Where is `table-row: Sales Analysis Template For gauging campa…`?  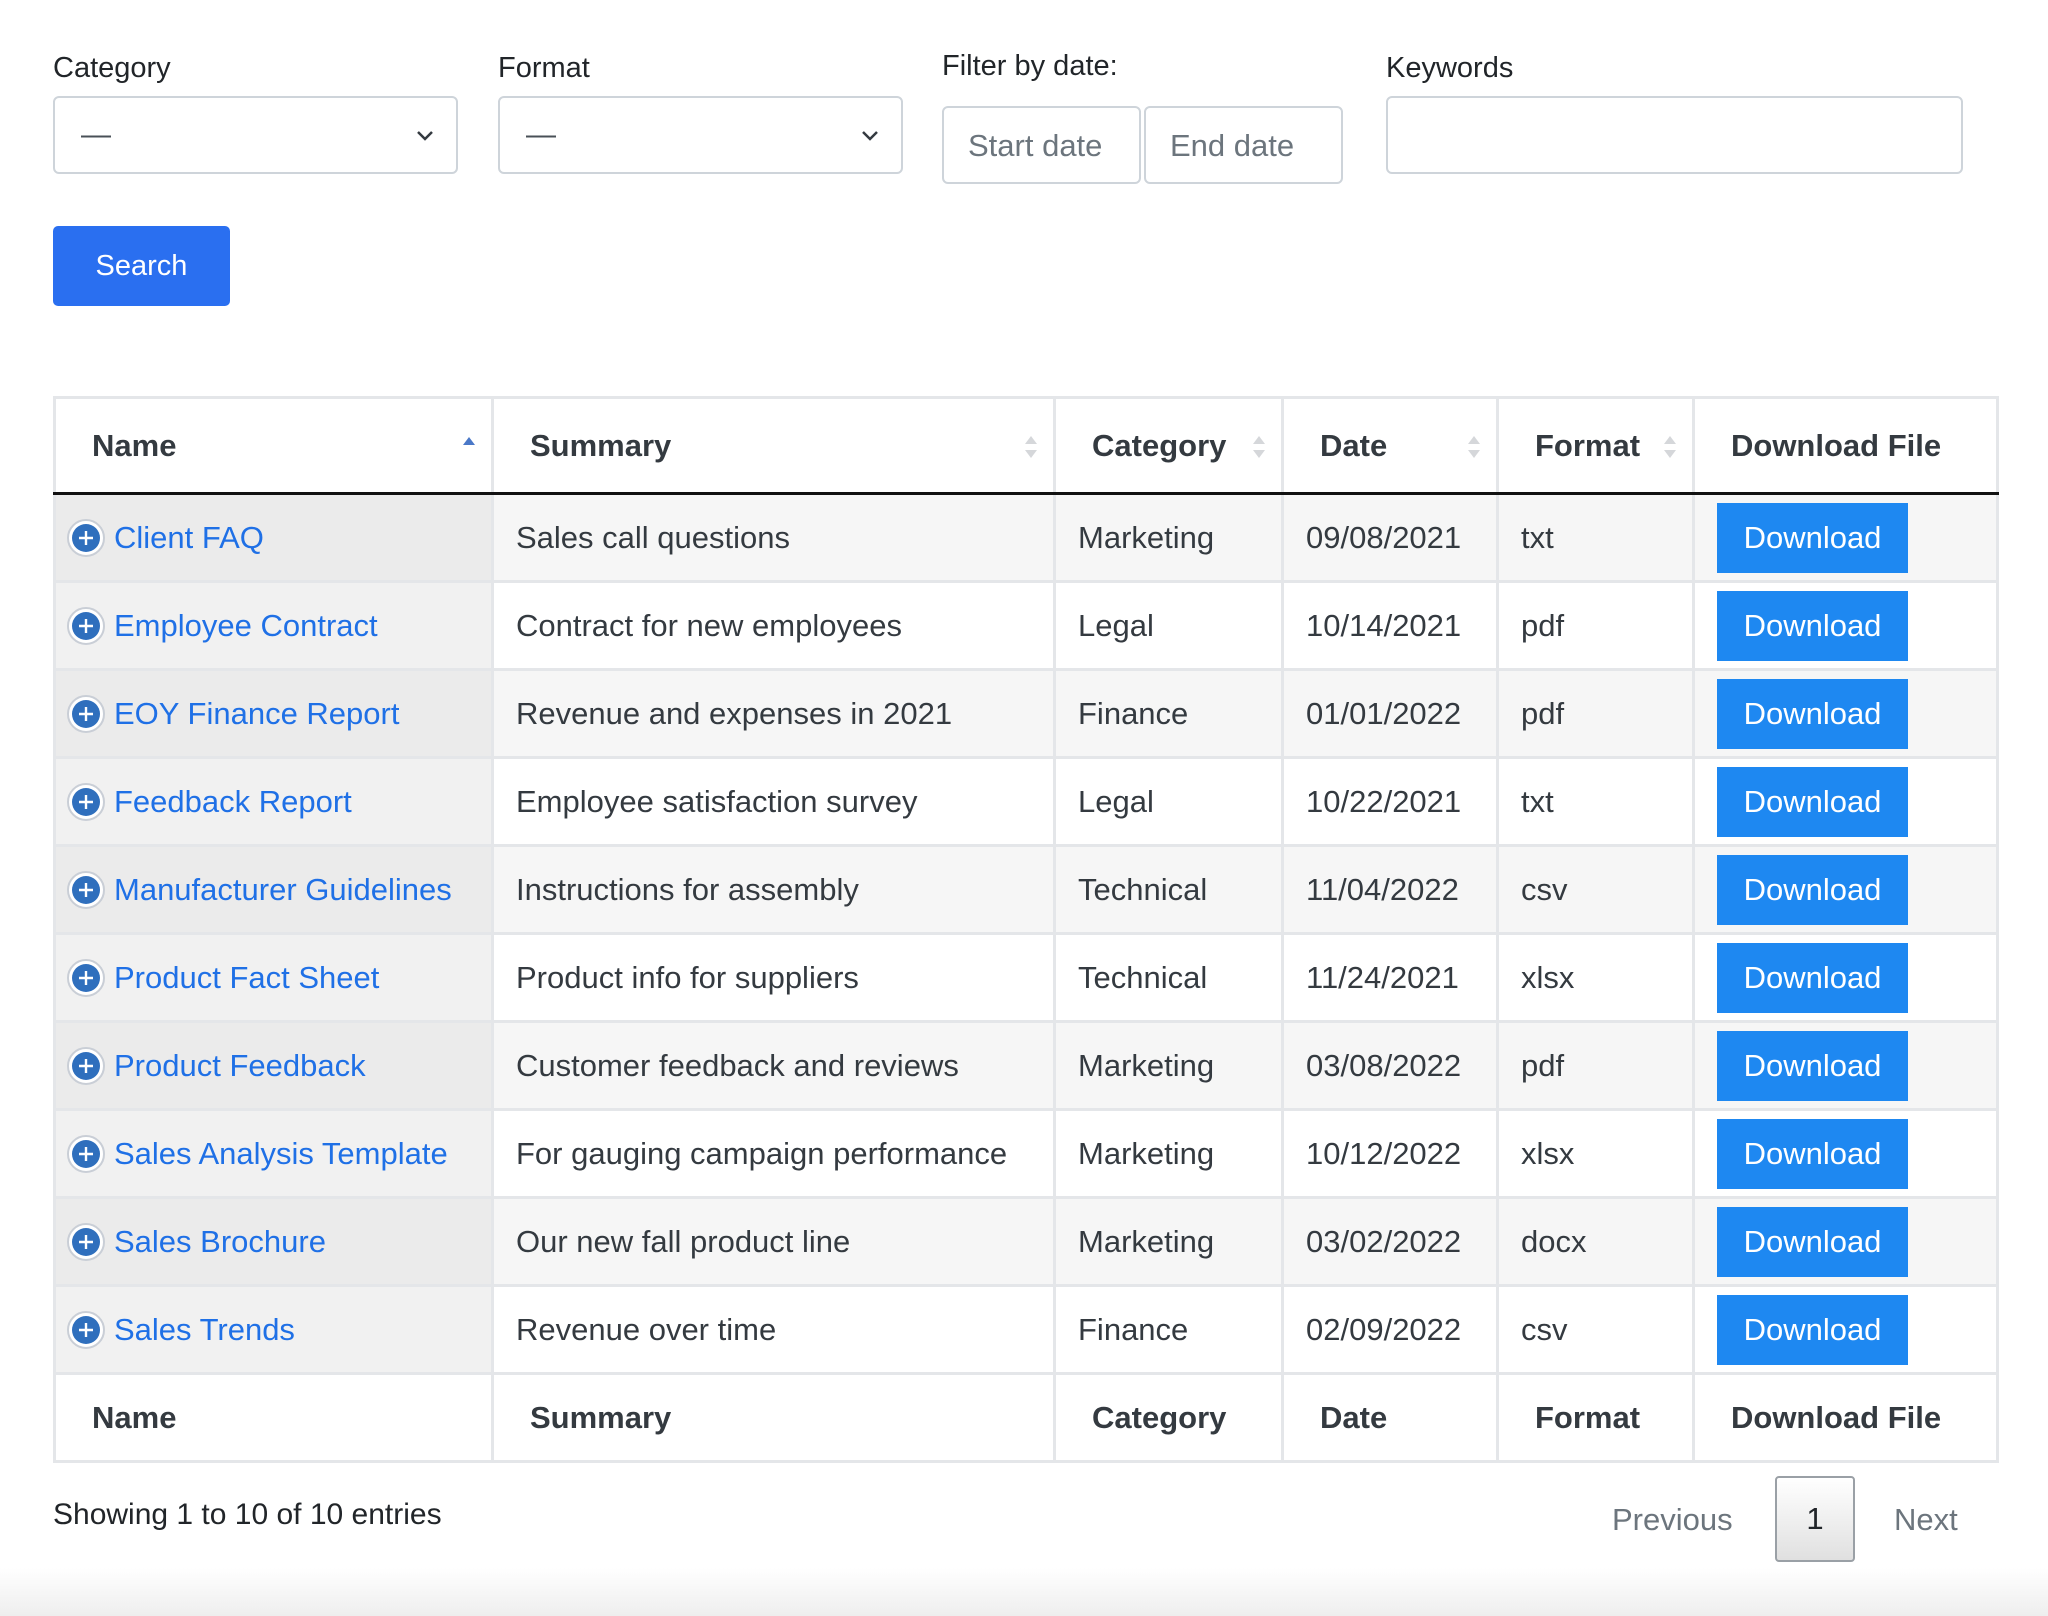 table-row: Sales Analysis Template For gauging campa… is located at coordinates (1026, 1153).